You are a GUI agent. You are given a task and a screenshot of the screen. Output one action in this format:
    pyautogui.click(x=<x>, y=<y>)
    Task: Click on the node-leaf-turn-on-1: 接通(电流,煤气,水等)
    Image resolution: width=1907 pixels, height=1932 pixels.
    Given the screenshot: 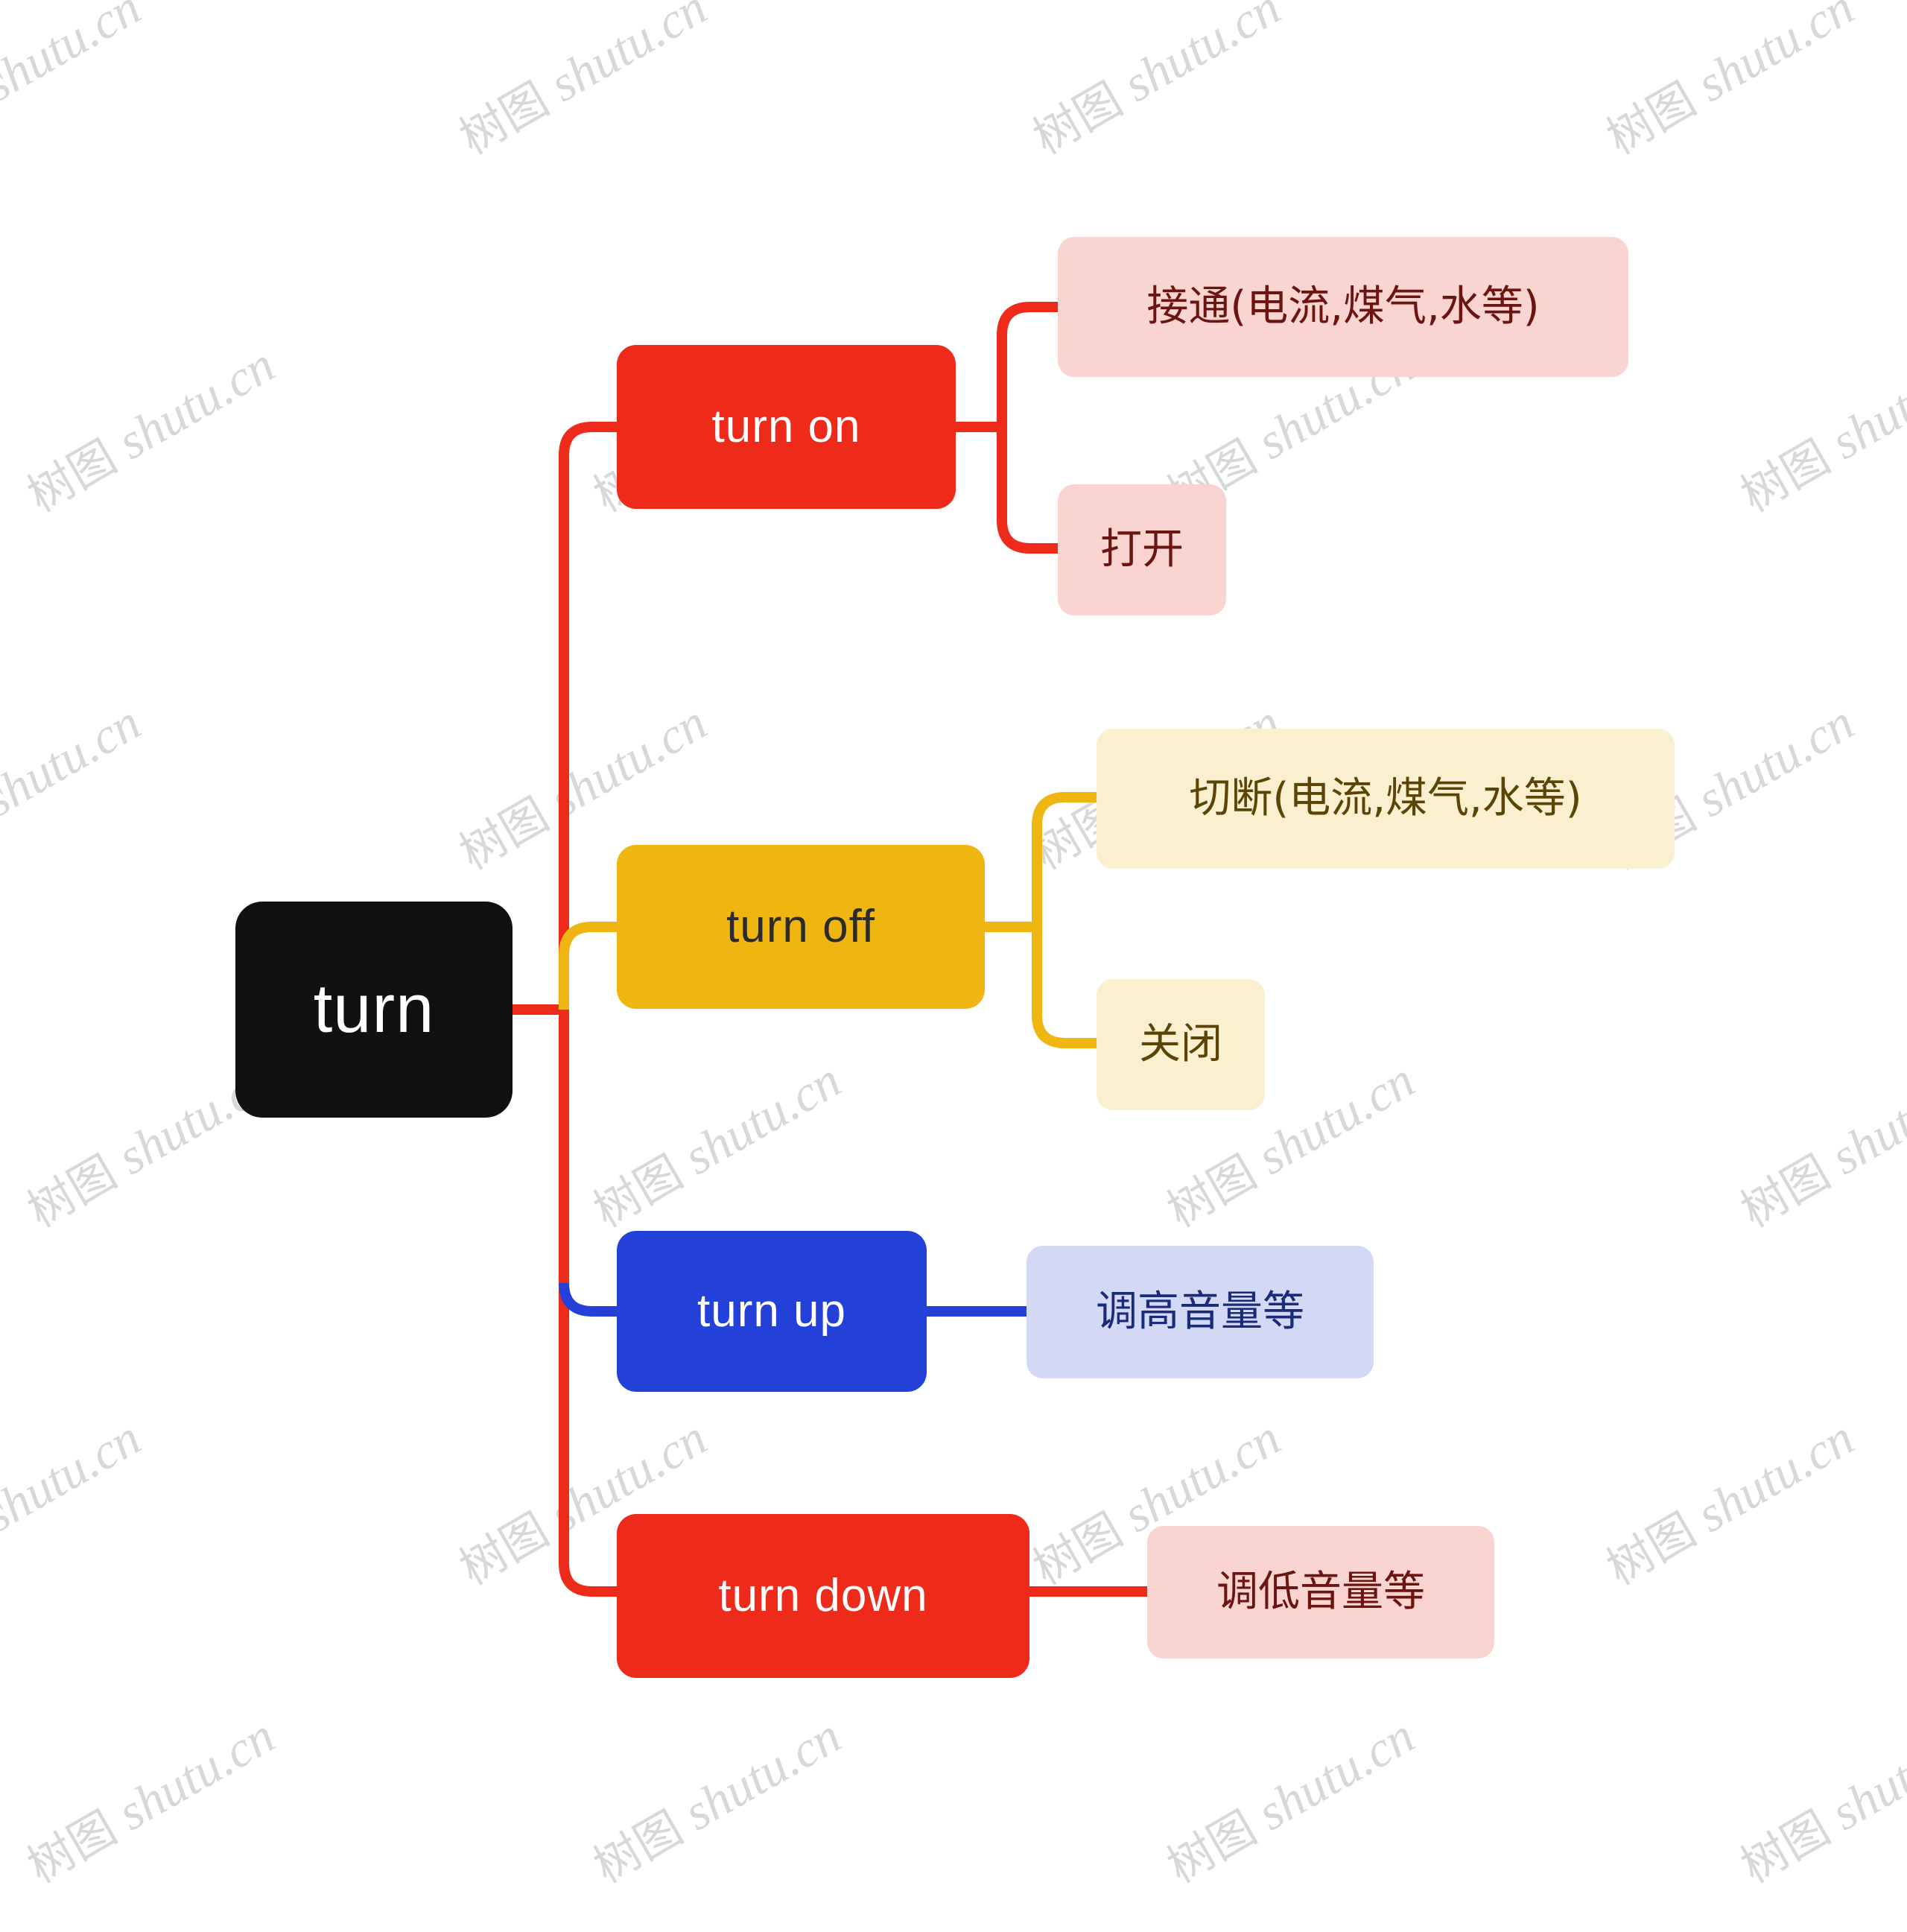 What is the action you would take?
    pyautogui.click(x=1343, y=307)
    